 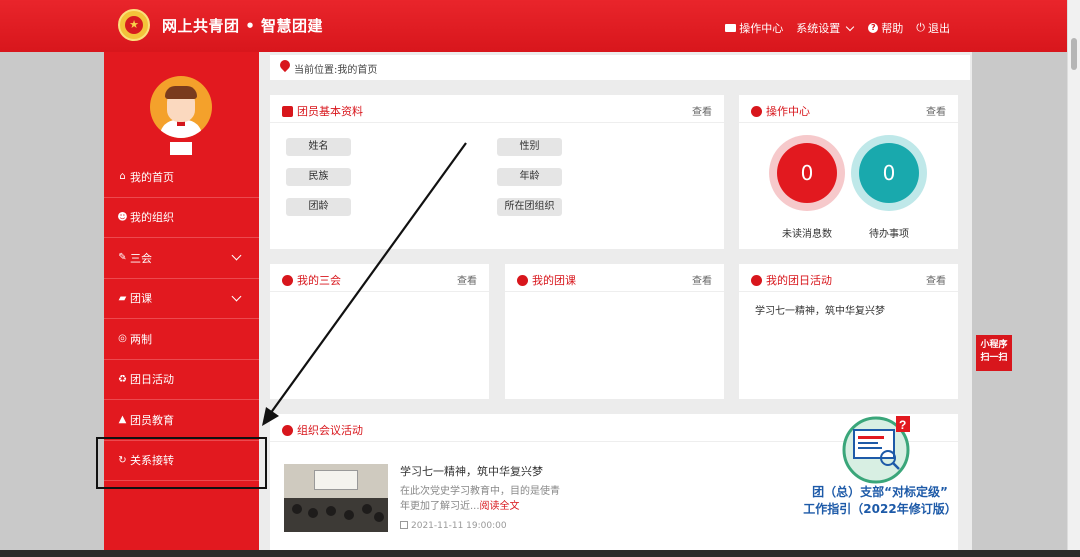 What do you see at coordinates (529, 177) in the screenshot?
I see `field-age: 年龄` at bounding box center [529, 177].